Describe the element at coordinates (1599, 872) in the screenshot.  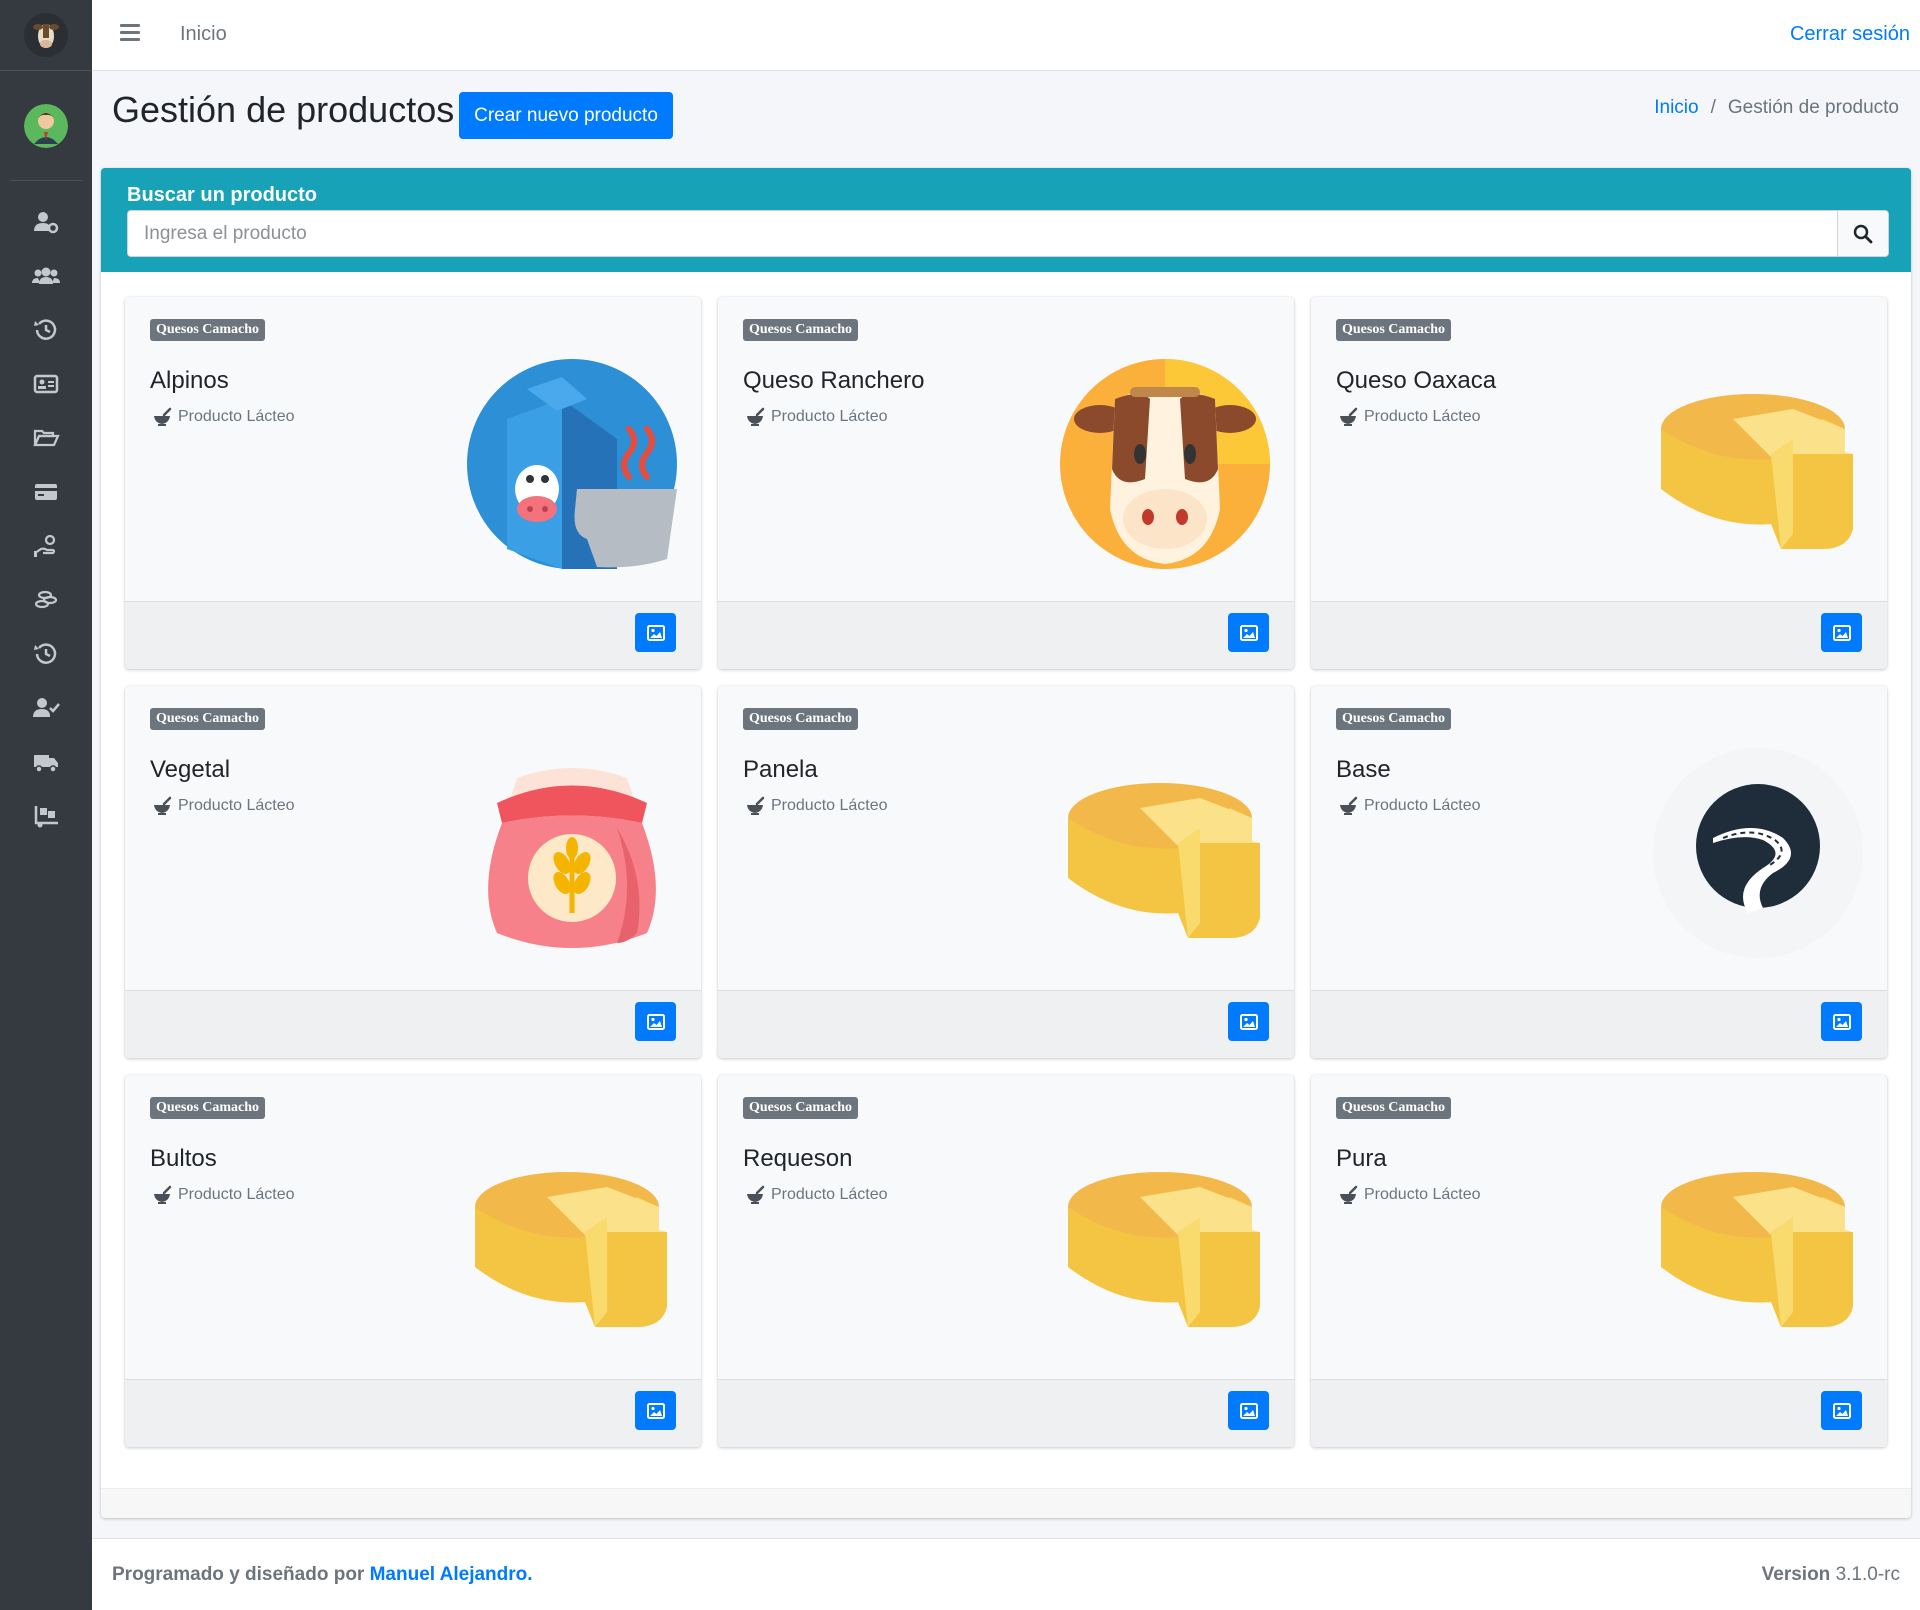
I see `product-card: Quesos Camacho Base Producto Lácteo` at that location.